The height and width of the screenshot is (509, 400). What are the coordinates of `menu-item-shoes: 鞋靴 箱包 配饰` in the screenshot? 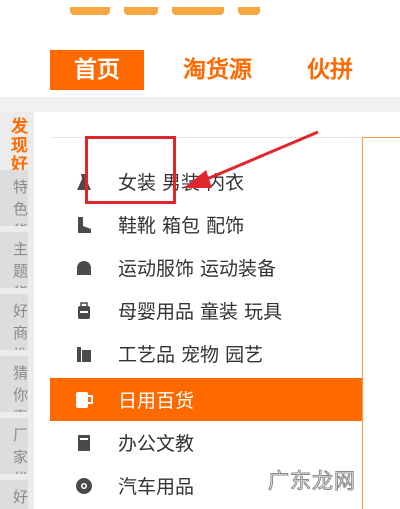 It's located at (206, 224).